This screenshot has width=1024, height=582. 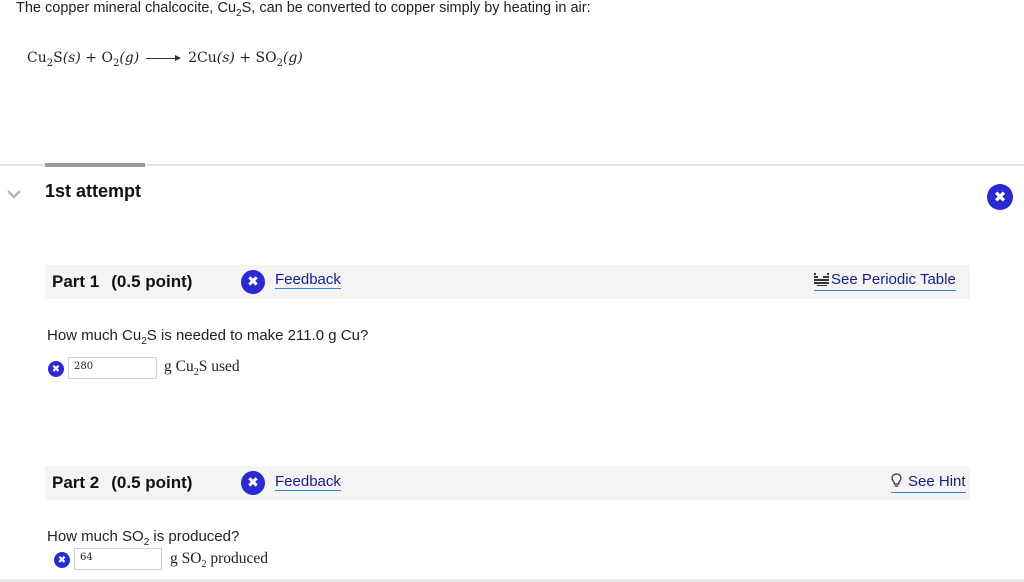 I want to click on see-periodic-table-link: See Periodic Table, so click(x=885, y=281).